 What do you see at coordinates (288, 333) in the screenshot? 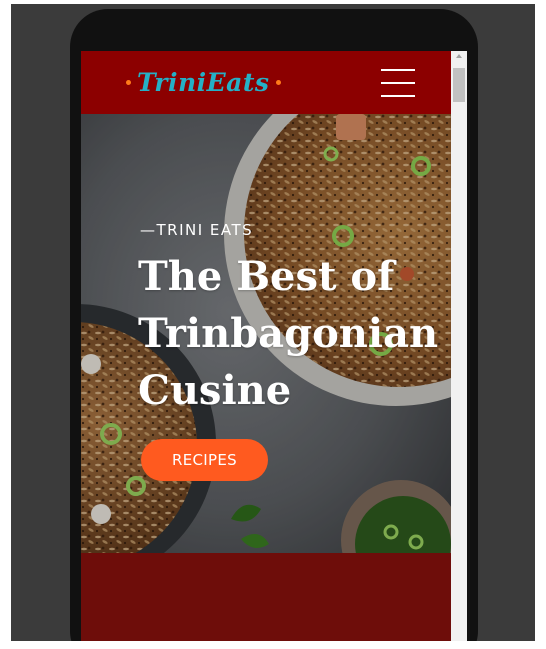
I see `hero-title: The Best of Trinbagonian Cusine` at bounding box center [288, 333].